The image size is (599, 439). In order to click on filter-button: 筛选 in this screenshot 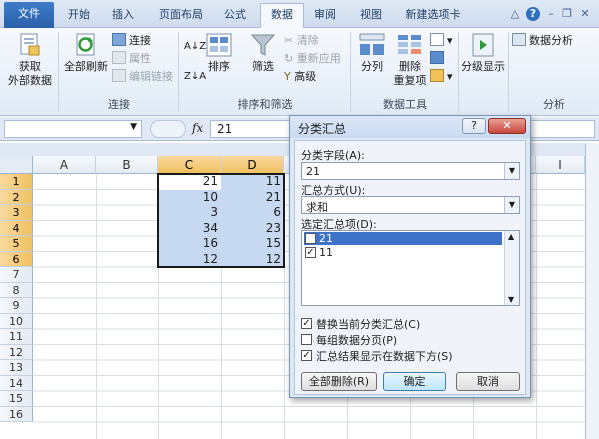, I will do `click(263, 53)`.